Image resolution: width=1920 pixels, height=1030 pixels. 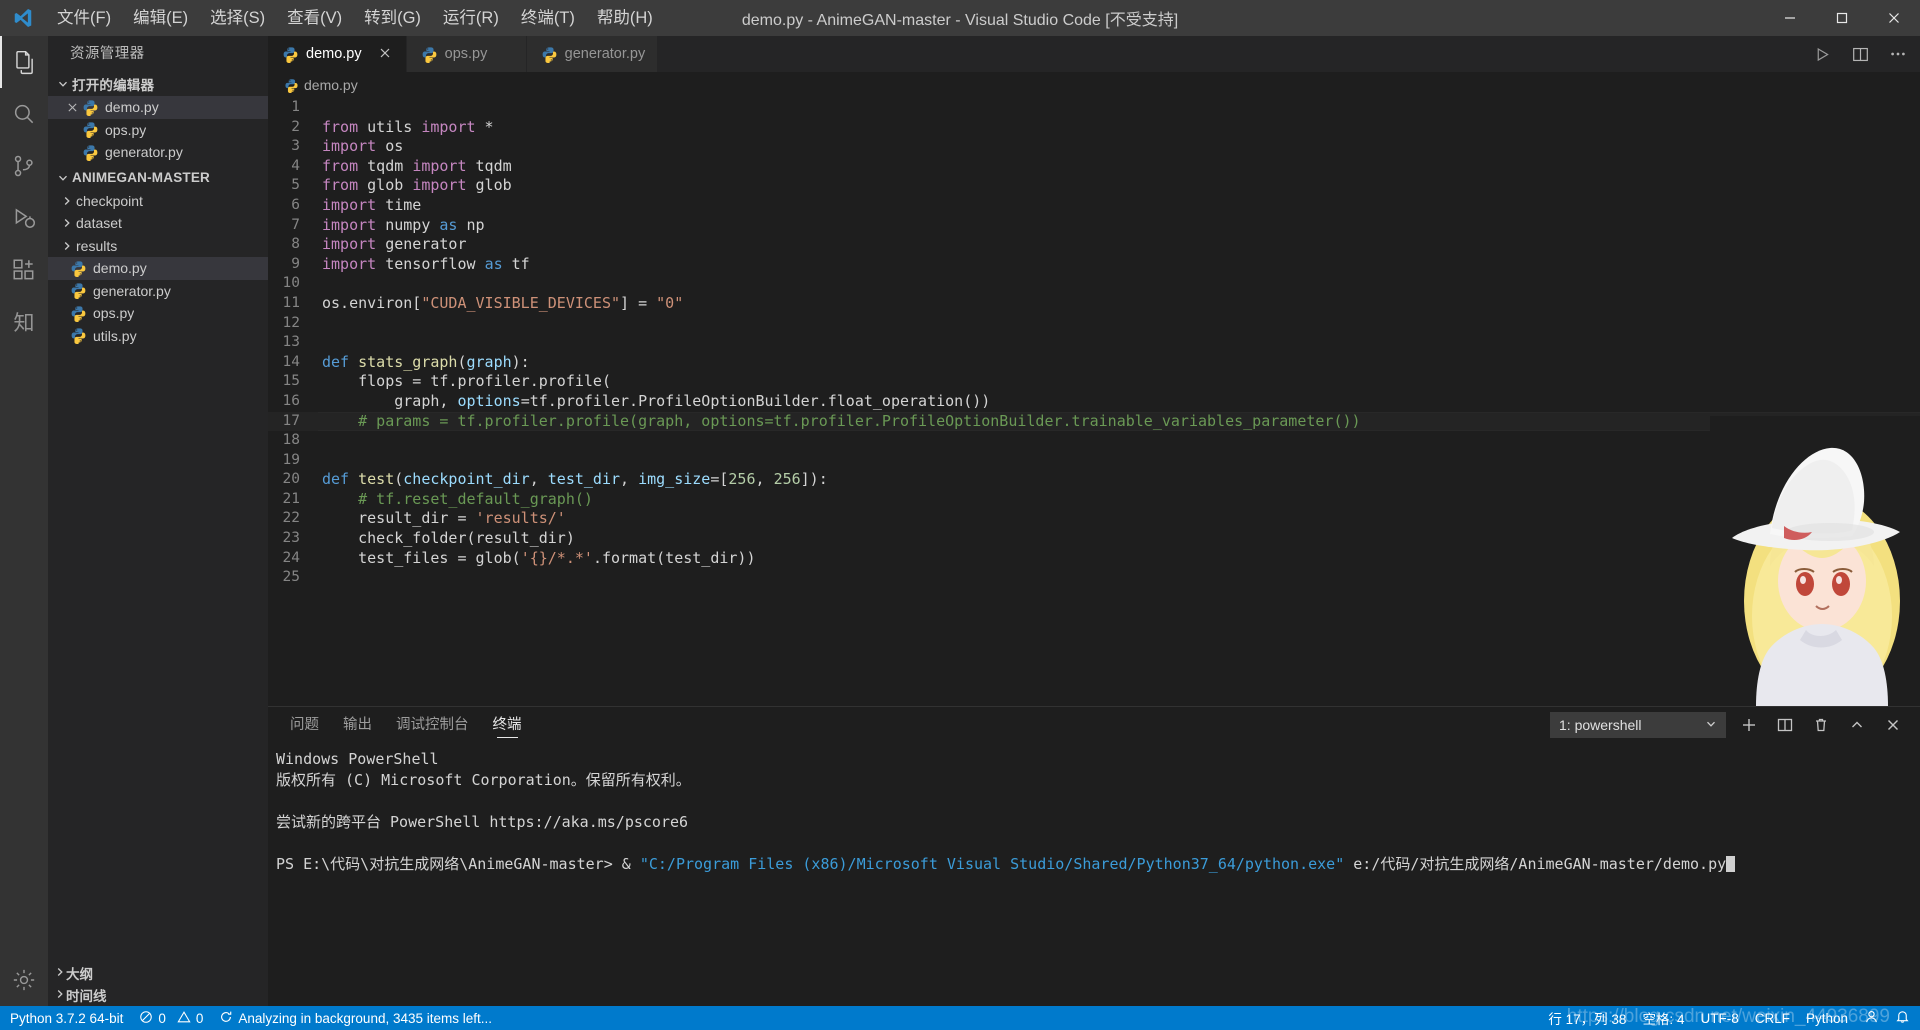 I want to click on activity-source-control, so click(x=24, y=166).